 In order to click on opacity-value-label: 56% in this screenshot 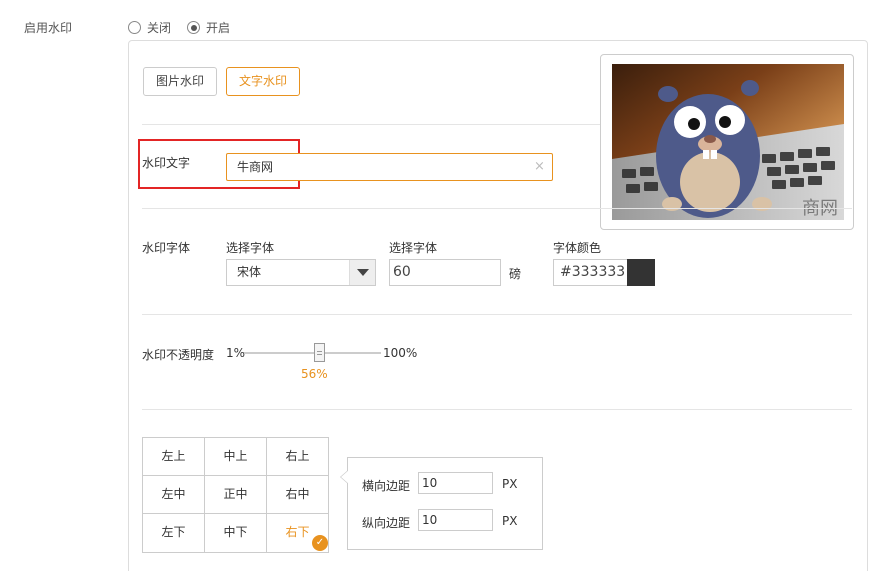, I will do `click(314, 374)`.